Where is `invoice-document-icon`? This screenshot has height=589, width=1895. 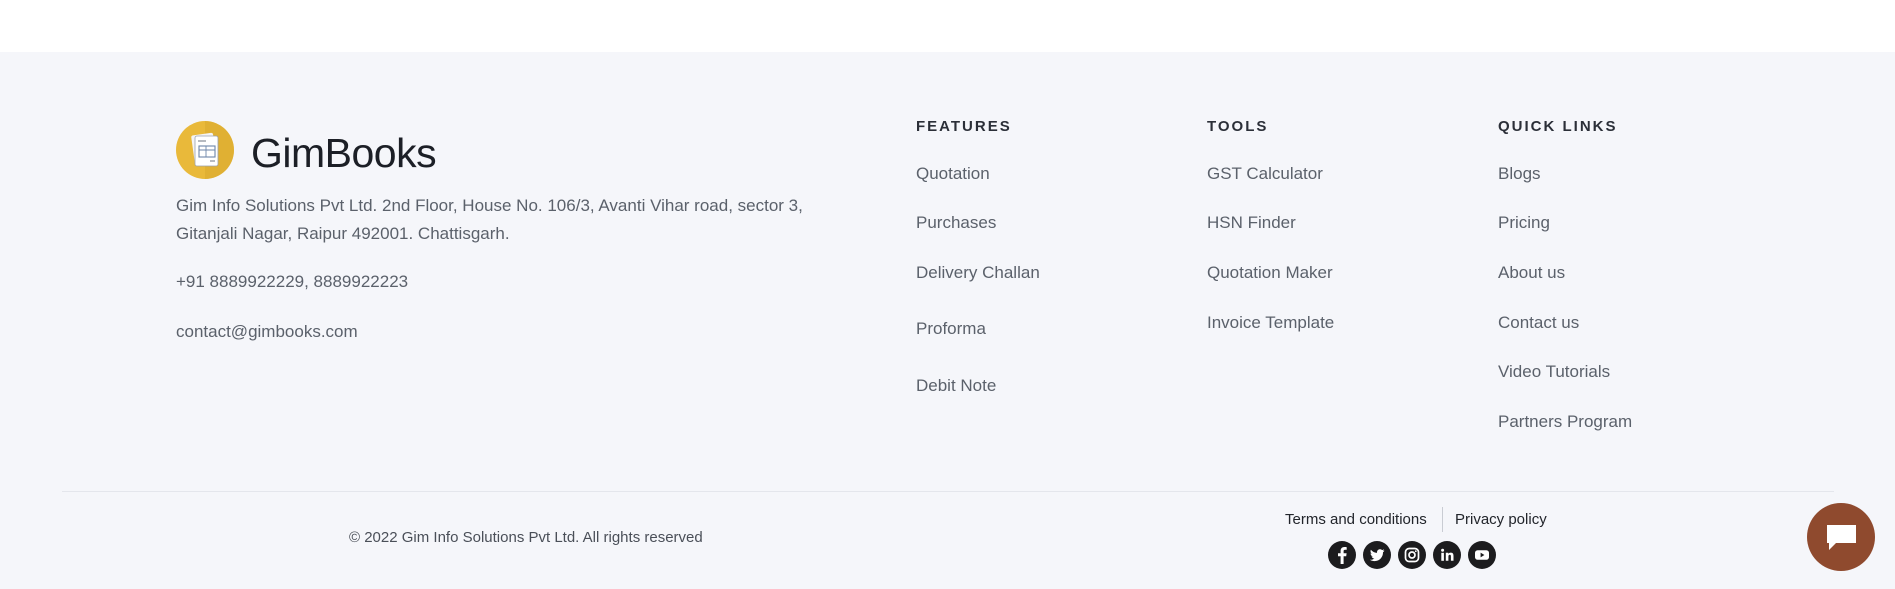
invoice-document-icon is located at coordinates (212, 150).